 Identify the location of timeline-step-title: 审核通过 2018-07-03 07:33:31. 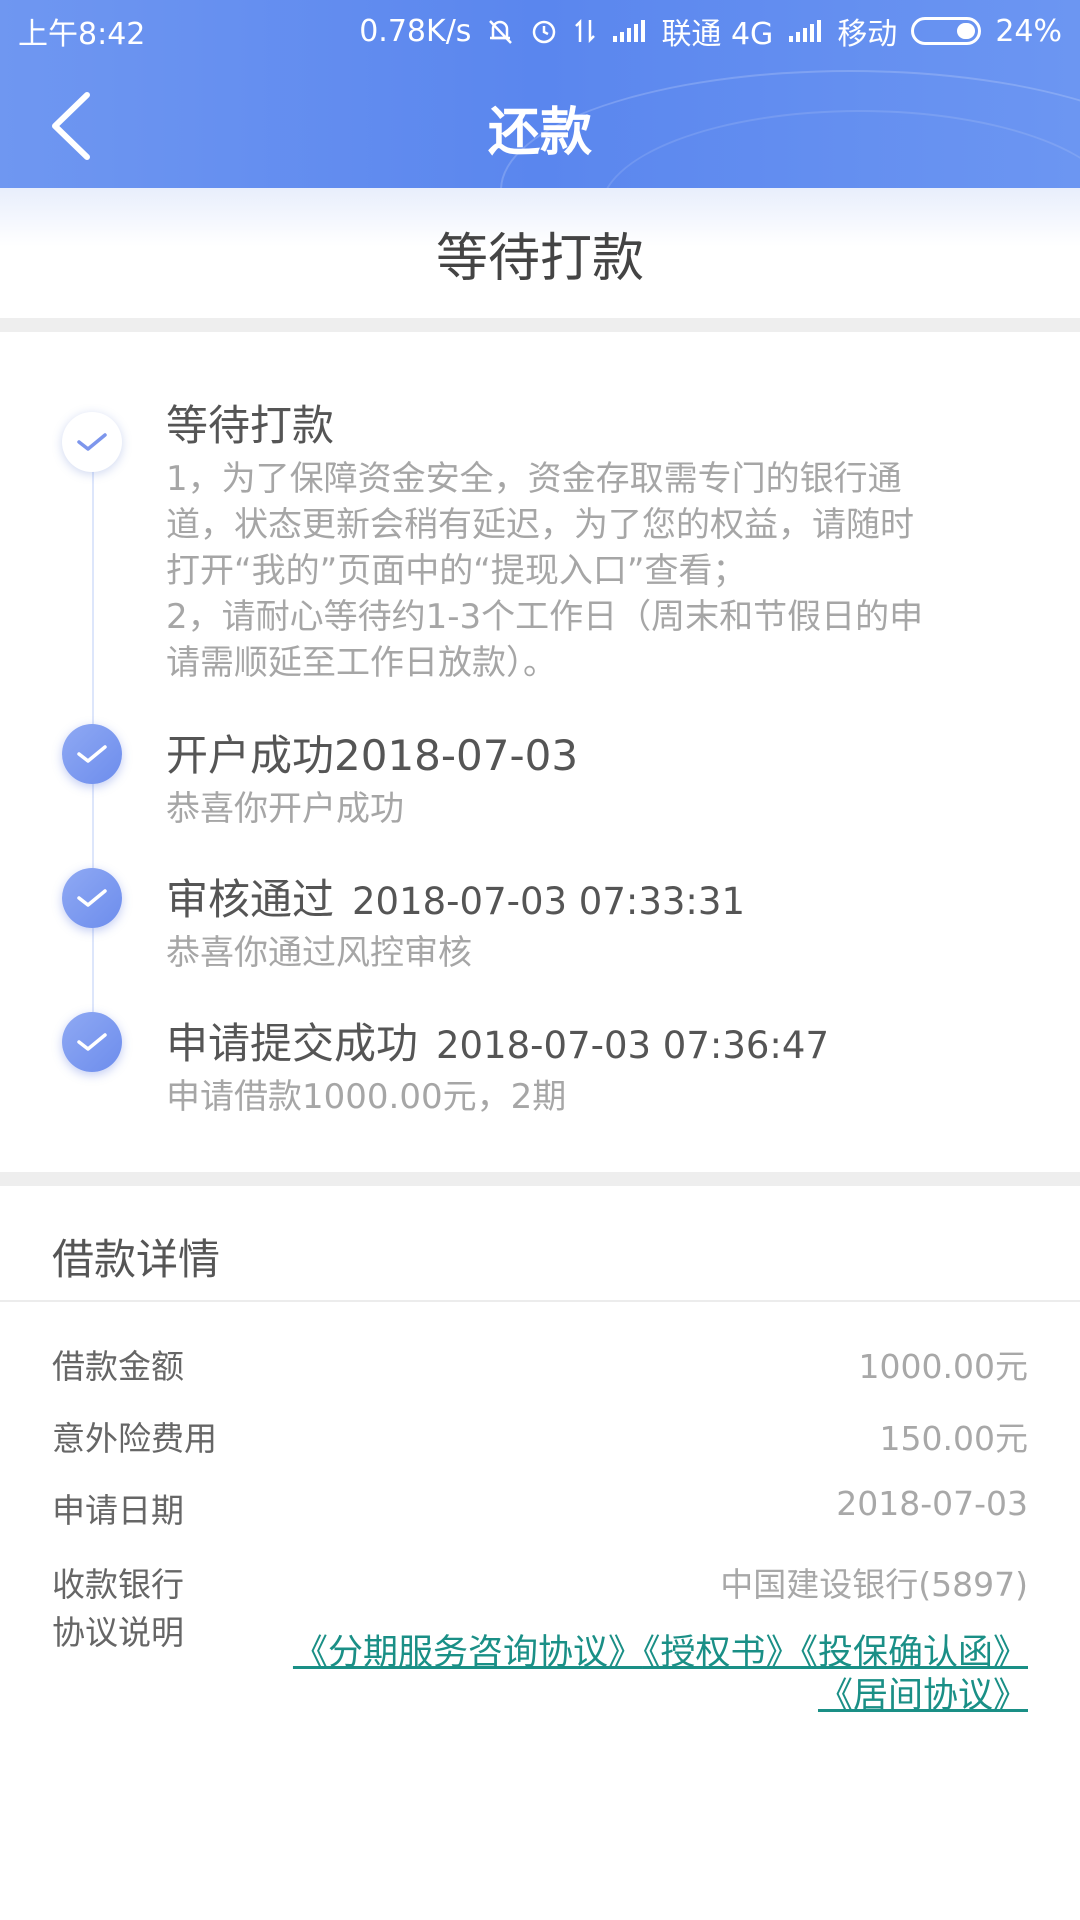
(455, 896).